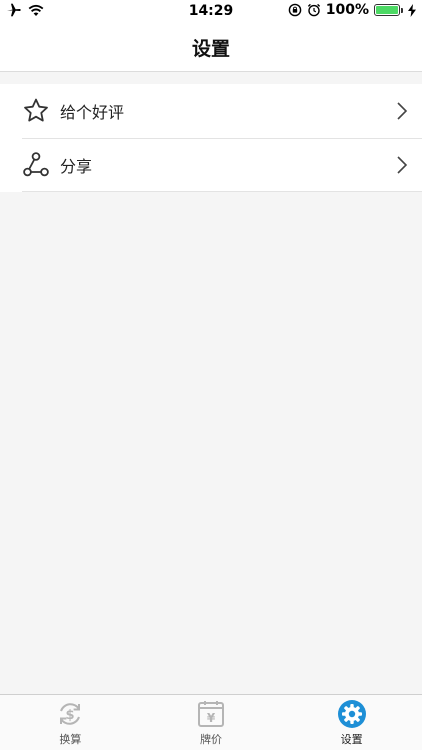 The height and width of the screenshot is (750, 422). What do you see at coordinates (388, 10) in the screenshot?
I see `battery-icon` at bounding box center [388, 10].